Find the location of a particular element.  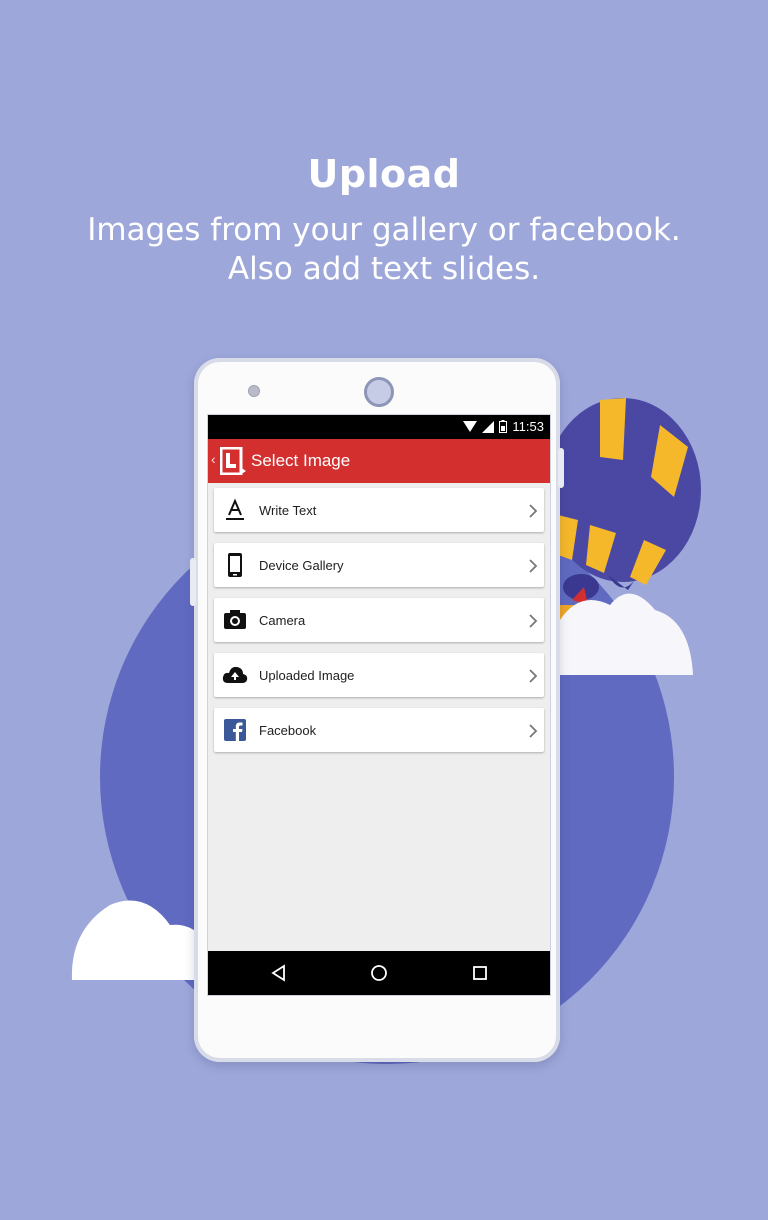

navigation-bar is located at coordinates (379, 973).